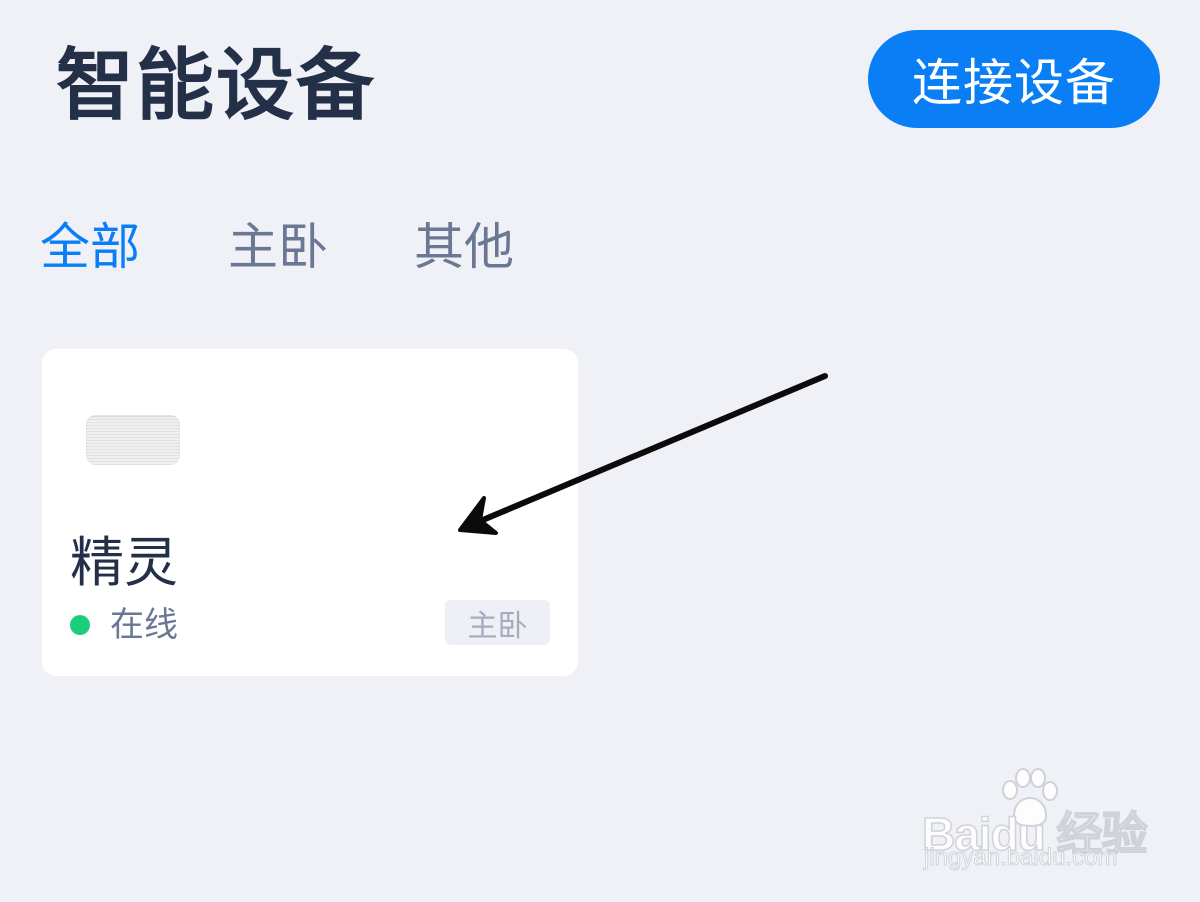  What do you see at coordinates (144, 625) in the screenshot?
I see `device-status: 在线` at bounding box center [144, 625].